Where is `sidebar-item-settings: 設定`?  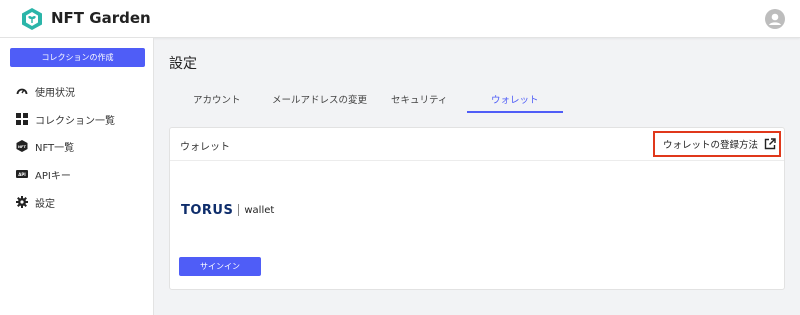
sidebar-item-settings: 設定 is located at coordinates (35, 202).